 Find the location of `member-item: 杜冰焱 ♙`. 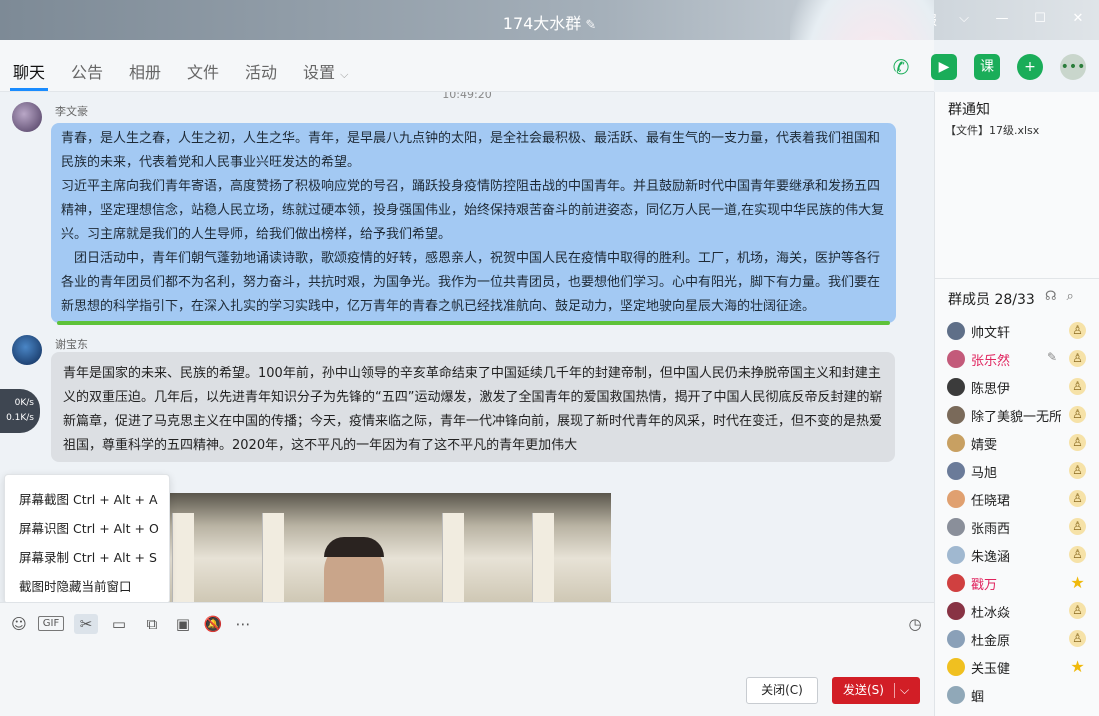

member-item: 杜冰焱 ♙ is located at coordinates (1022, 611).